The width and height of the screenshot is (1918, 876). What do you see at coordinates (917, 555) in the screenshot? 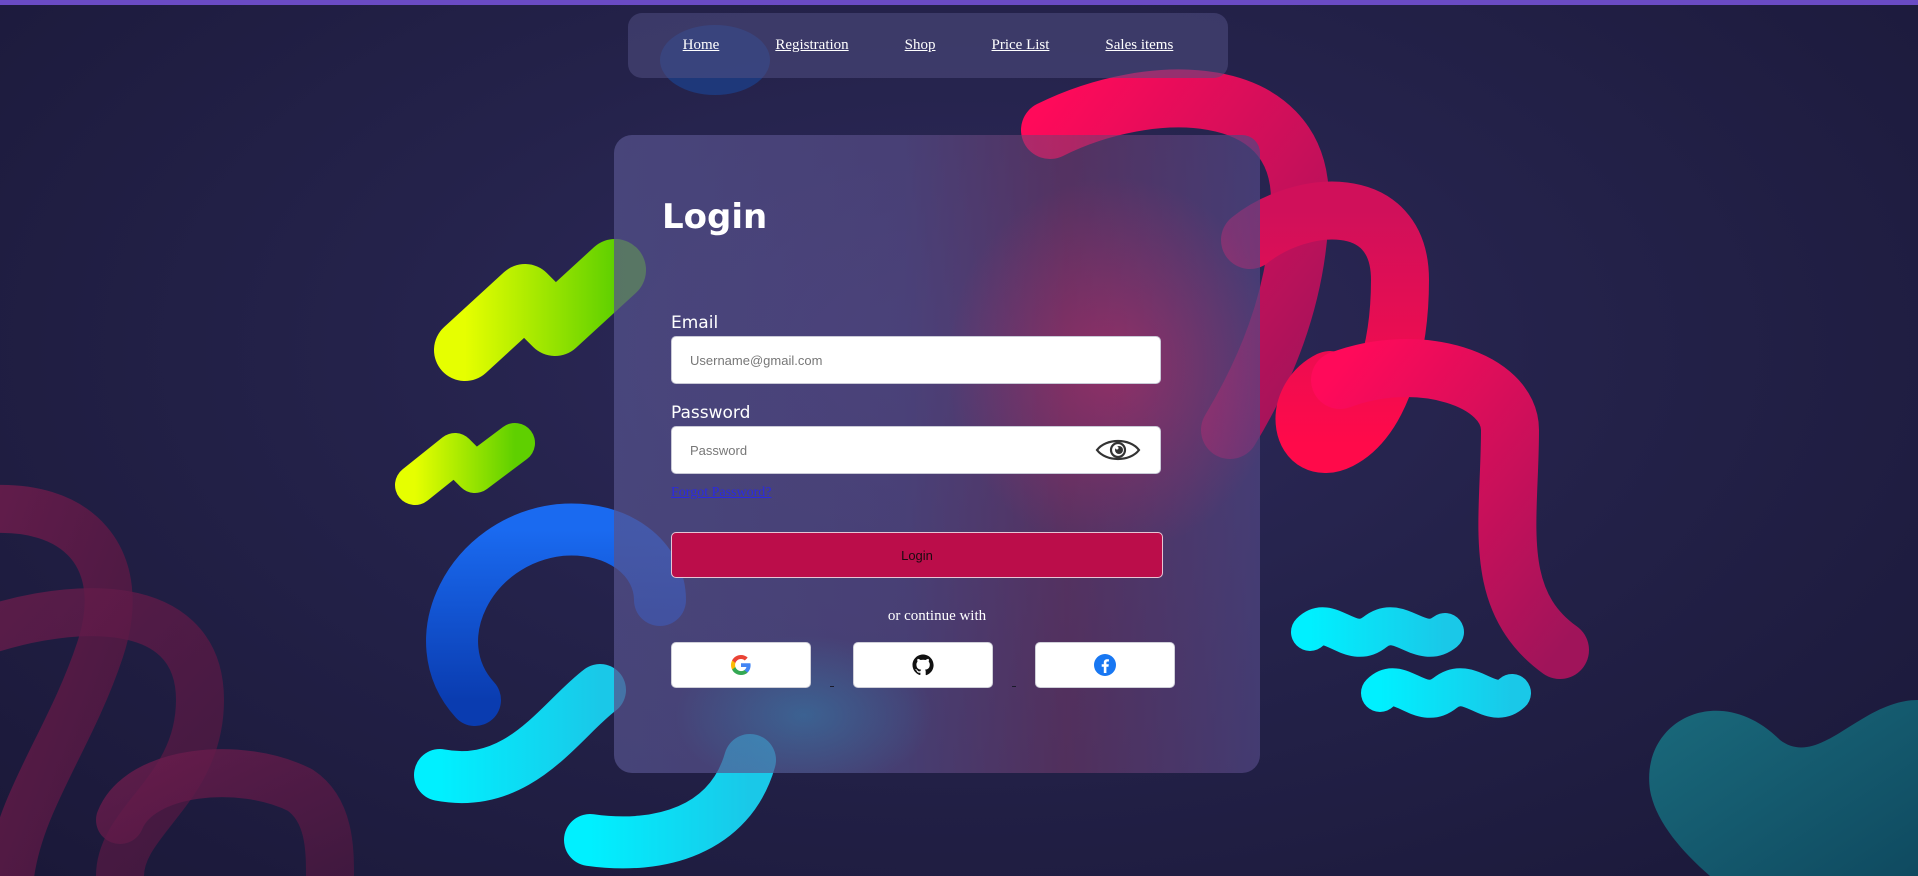
I see `login-button: Login` at bounding box center [917, 555].